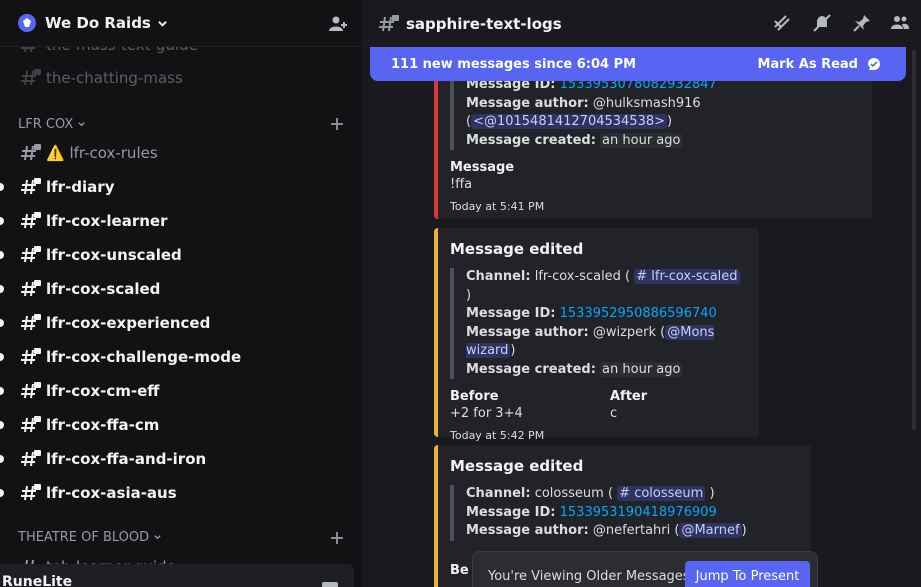 This screenshot has width=921, height=587. What do you see at coordinates (181, 425) in the screenshot?
I see `sidebar-channel-lfr-cox-ffa-cm: lfr-cox-ffa-cm` at bounding box center [181, 425].